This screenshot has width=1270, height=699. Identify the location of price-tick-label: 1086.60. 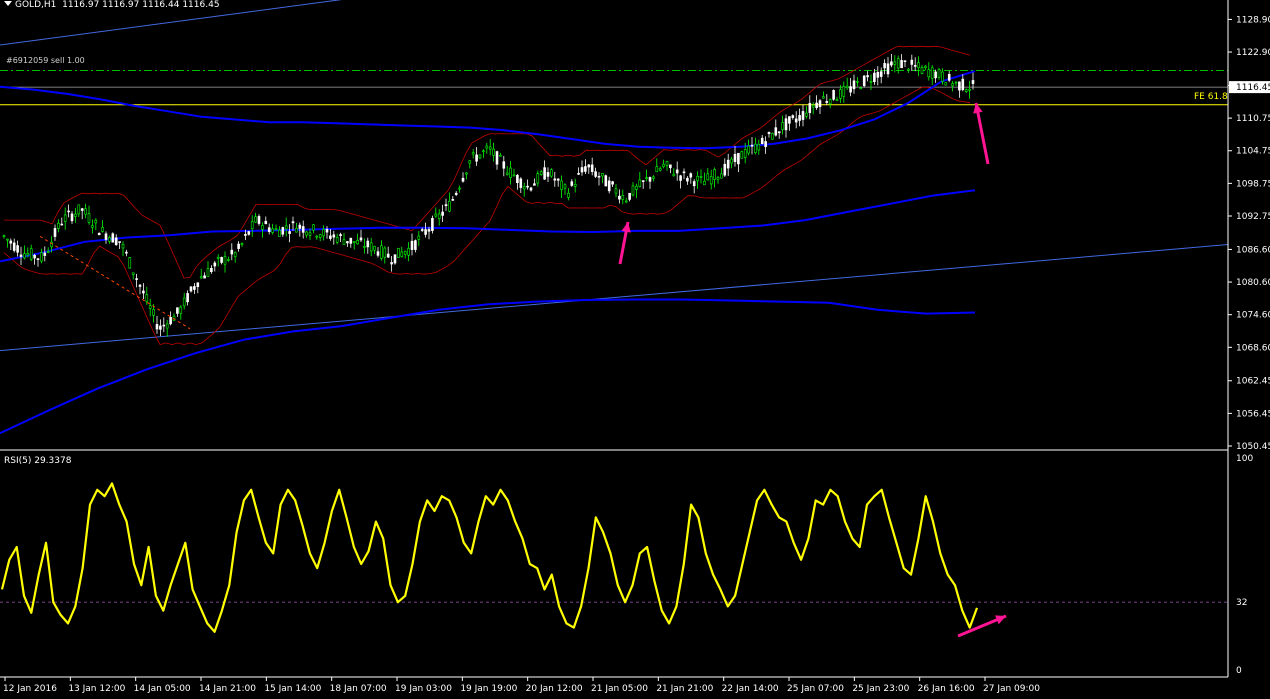
(1253, 250).